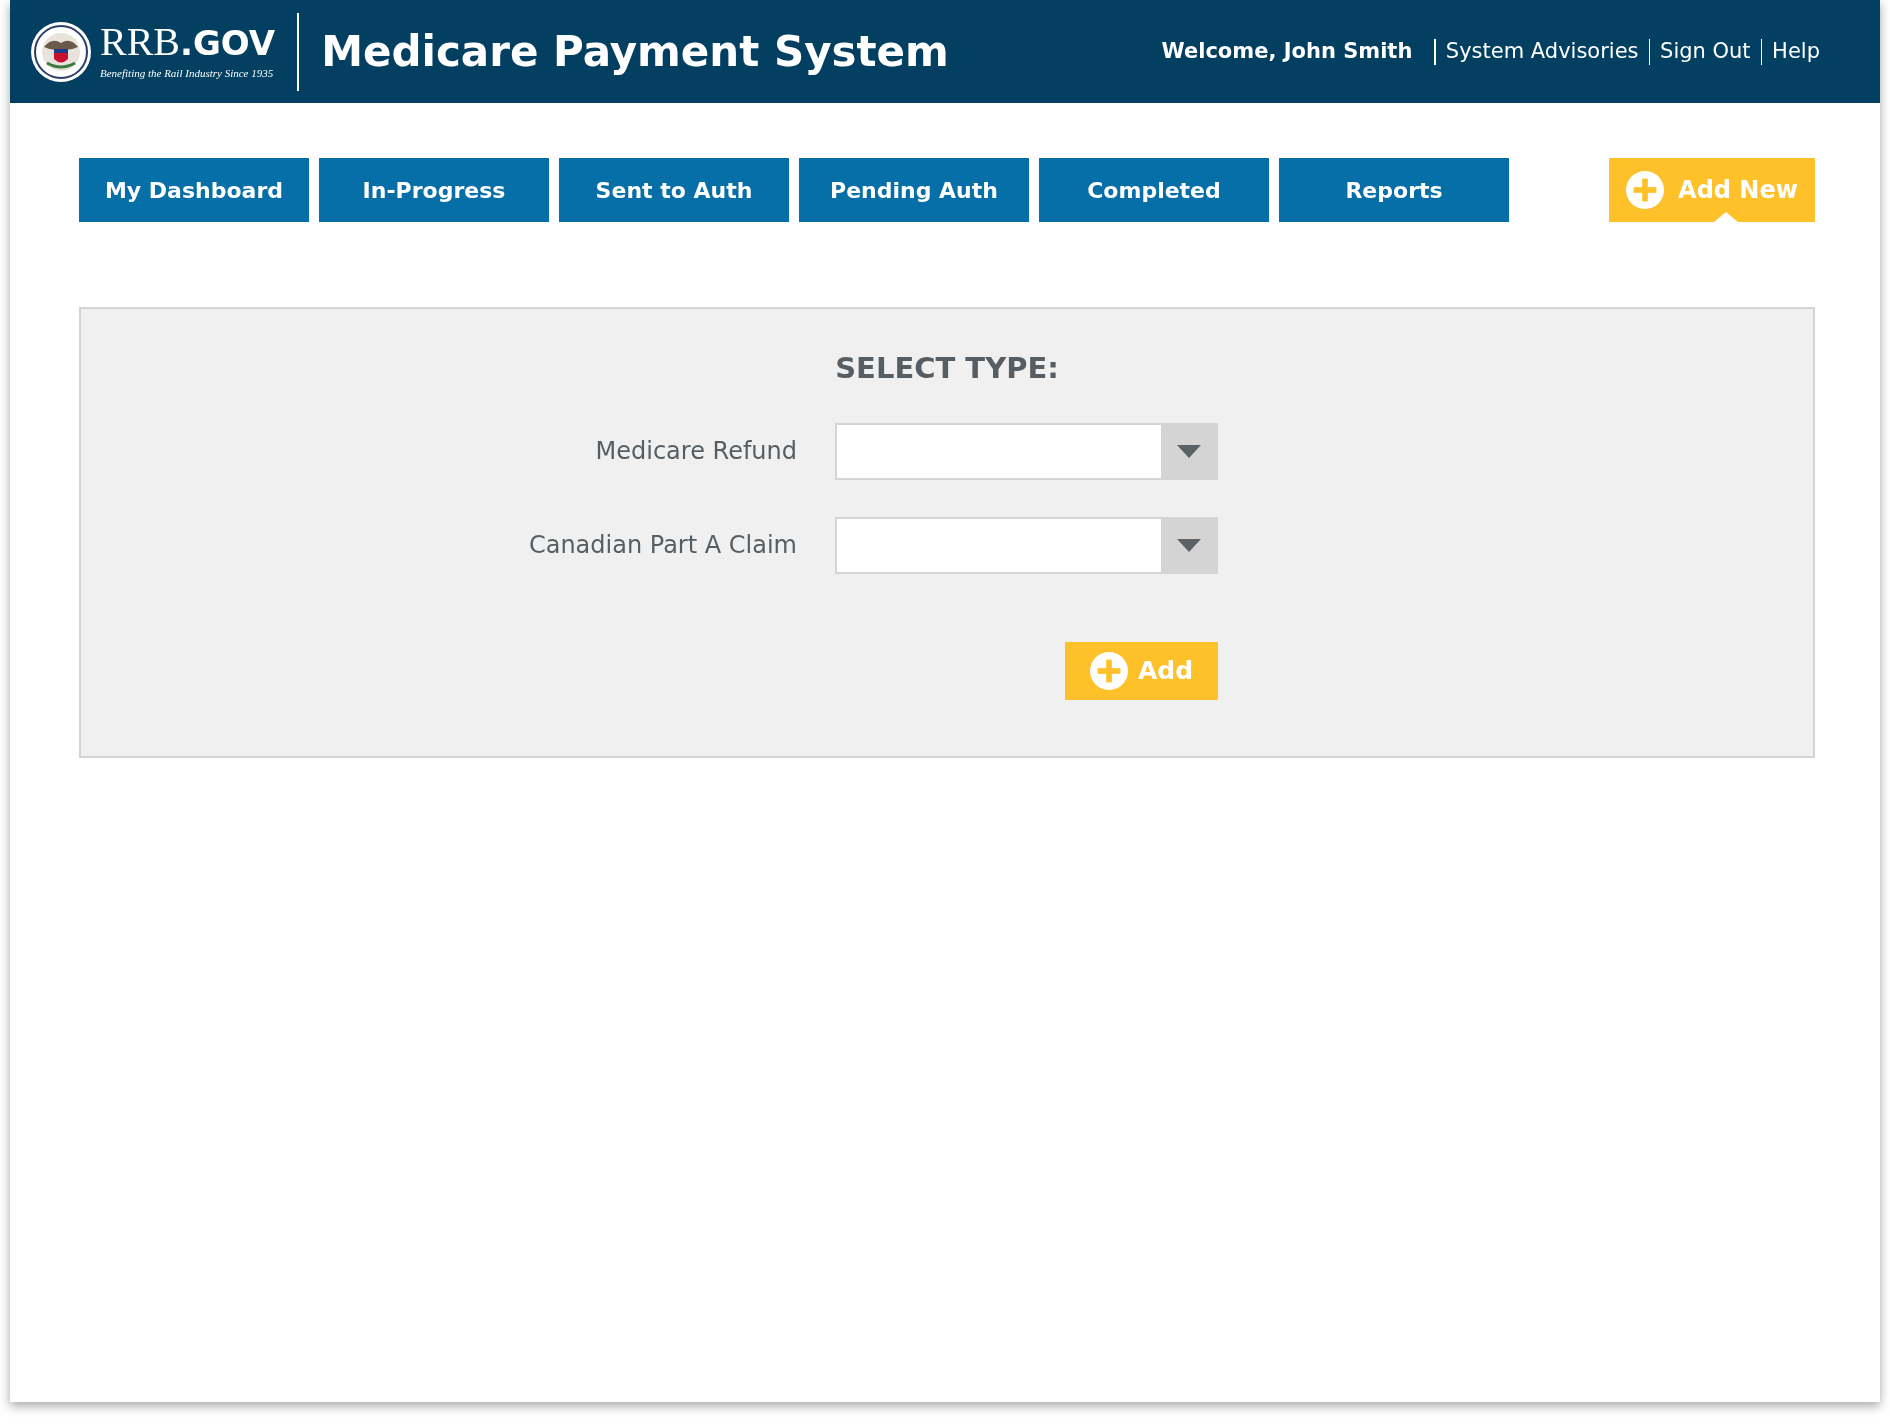 The image size is (1890, 1424). Describe the element at coordinates (1705, 51) in the screenshot. I see `header-link: Sign Out` at that location.